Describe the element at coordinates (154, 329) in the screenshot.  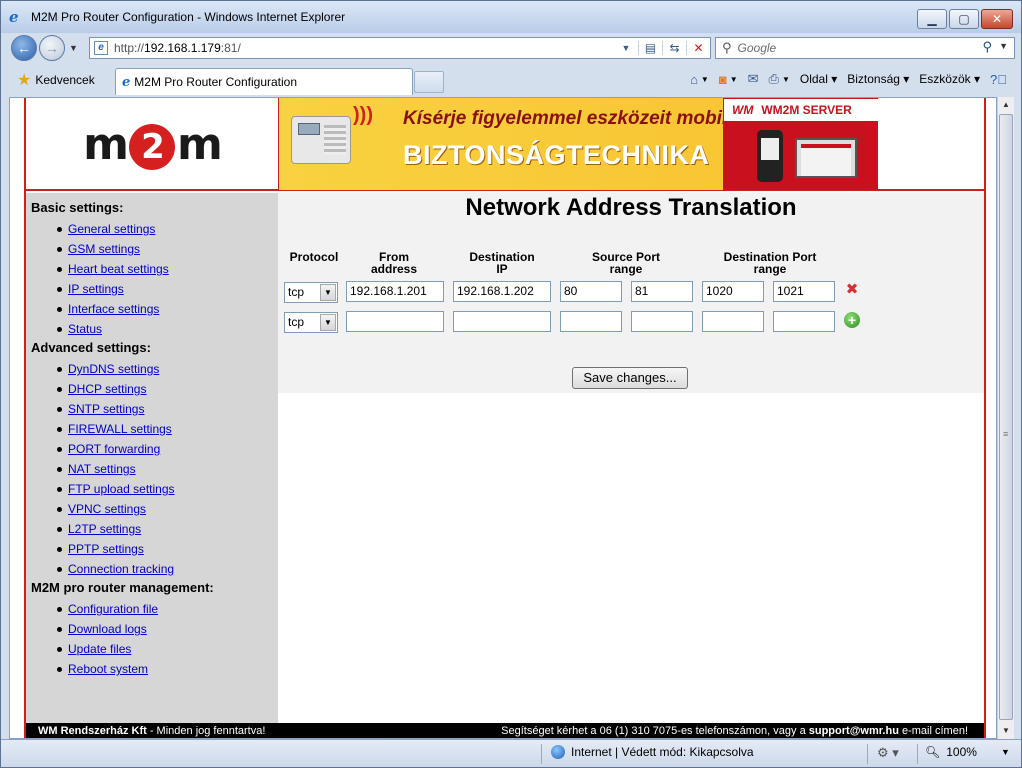
I see `sidebar-item-status: Status` at that location.